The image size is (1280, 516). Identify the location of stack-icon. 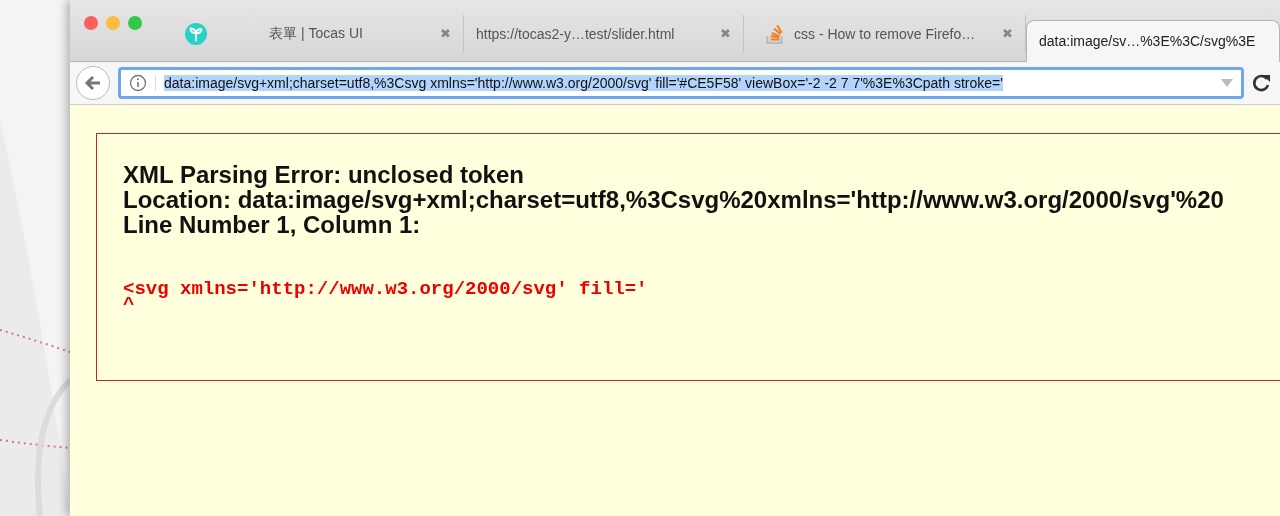
(775, 33).